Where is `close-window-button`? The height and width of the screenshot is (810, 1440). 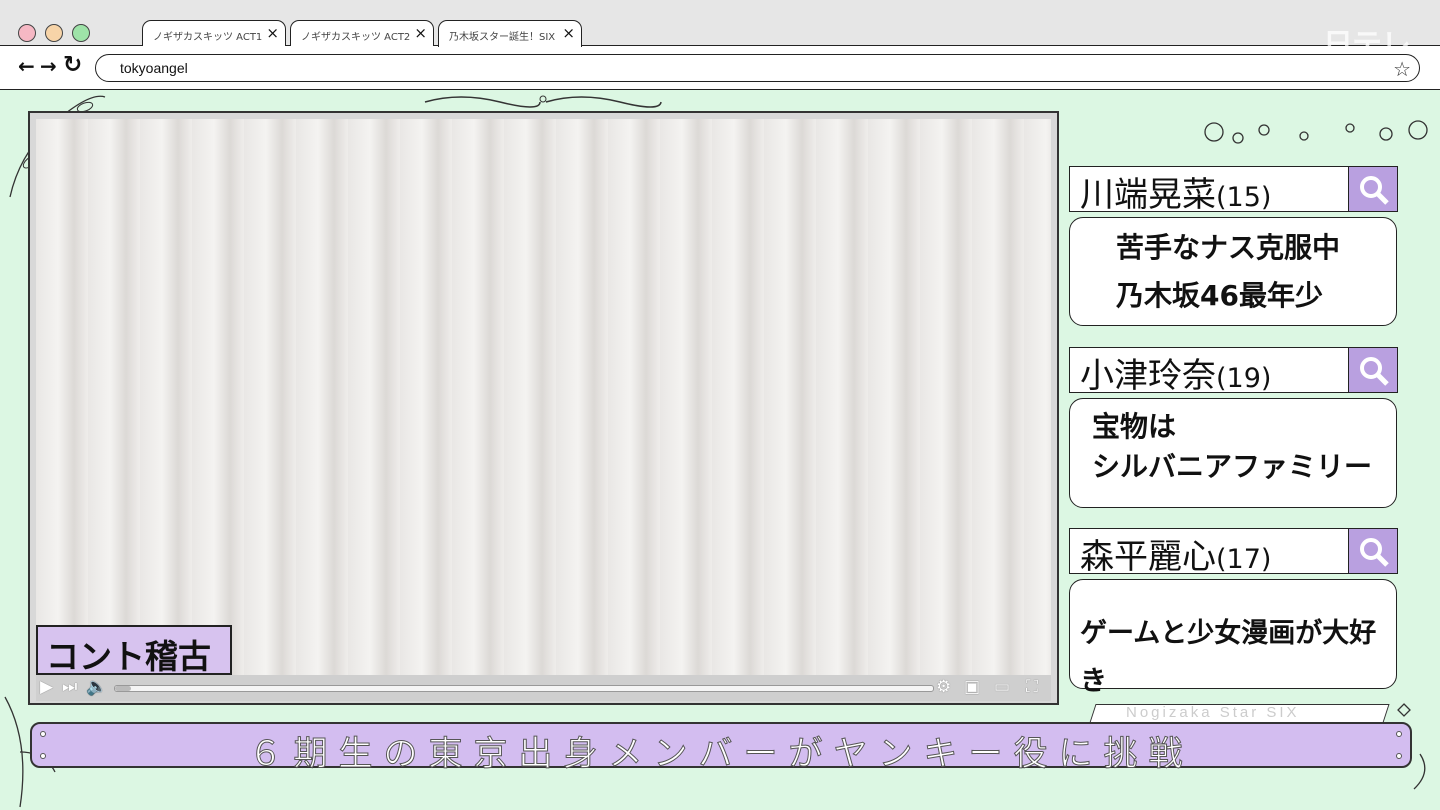 close-window-button is located at coordinates (27, 33).